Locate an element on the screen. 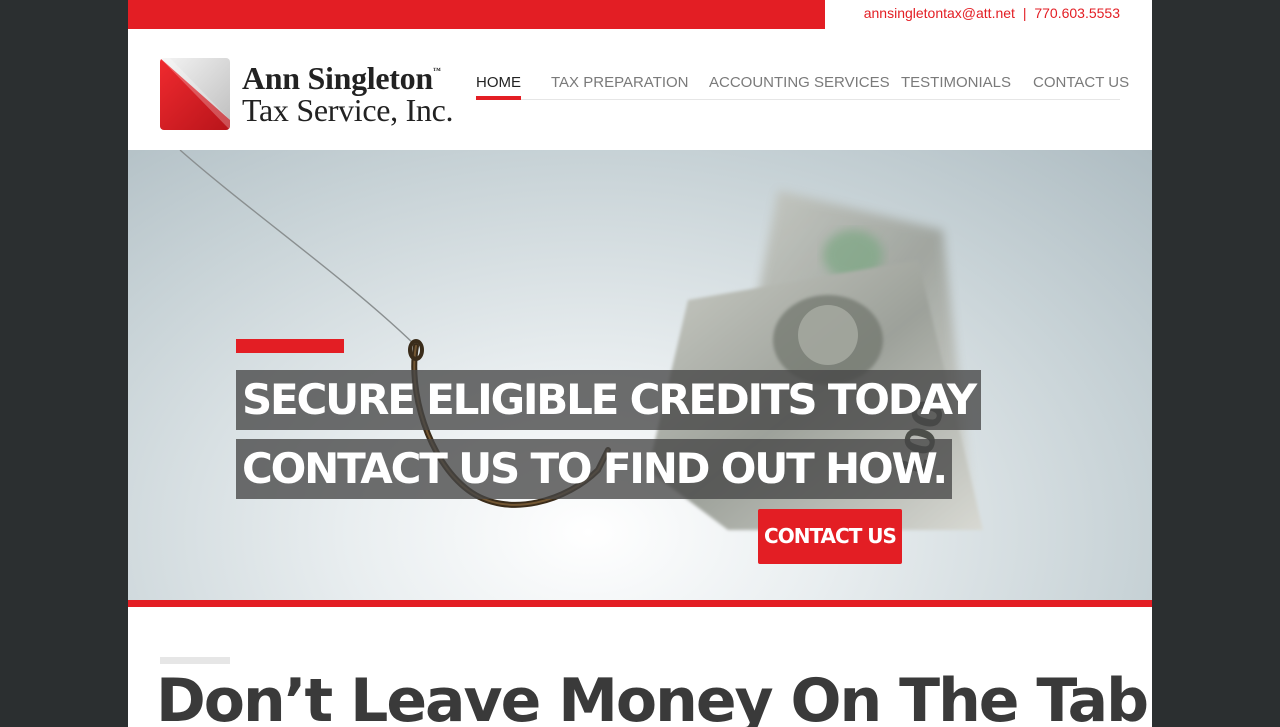 The image size is (1280, 727). top-contact-info: annsingletontax@att.net | 770.603.5553 is located at coordinates (992, 13).